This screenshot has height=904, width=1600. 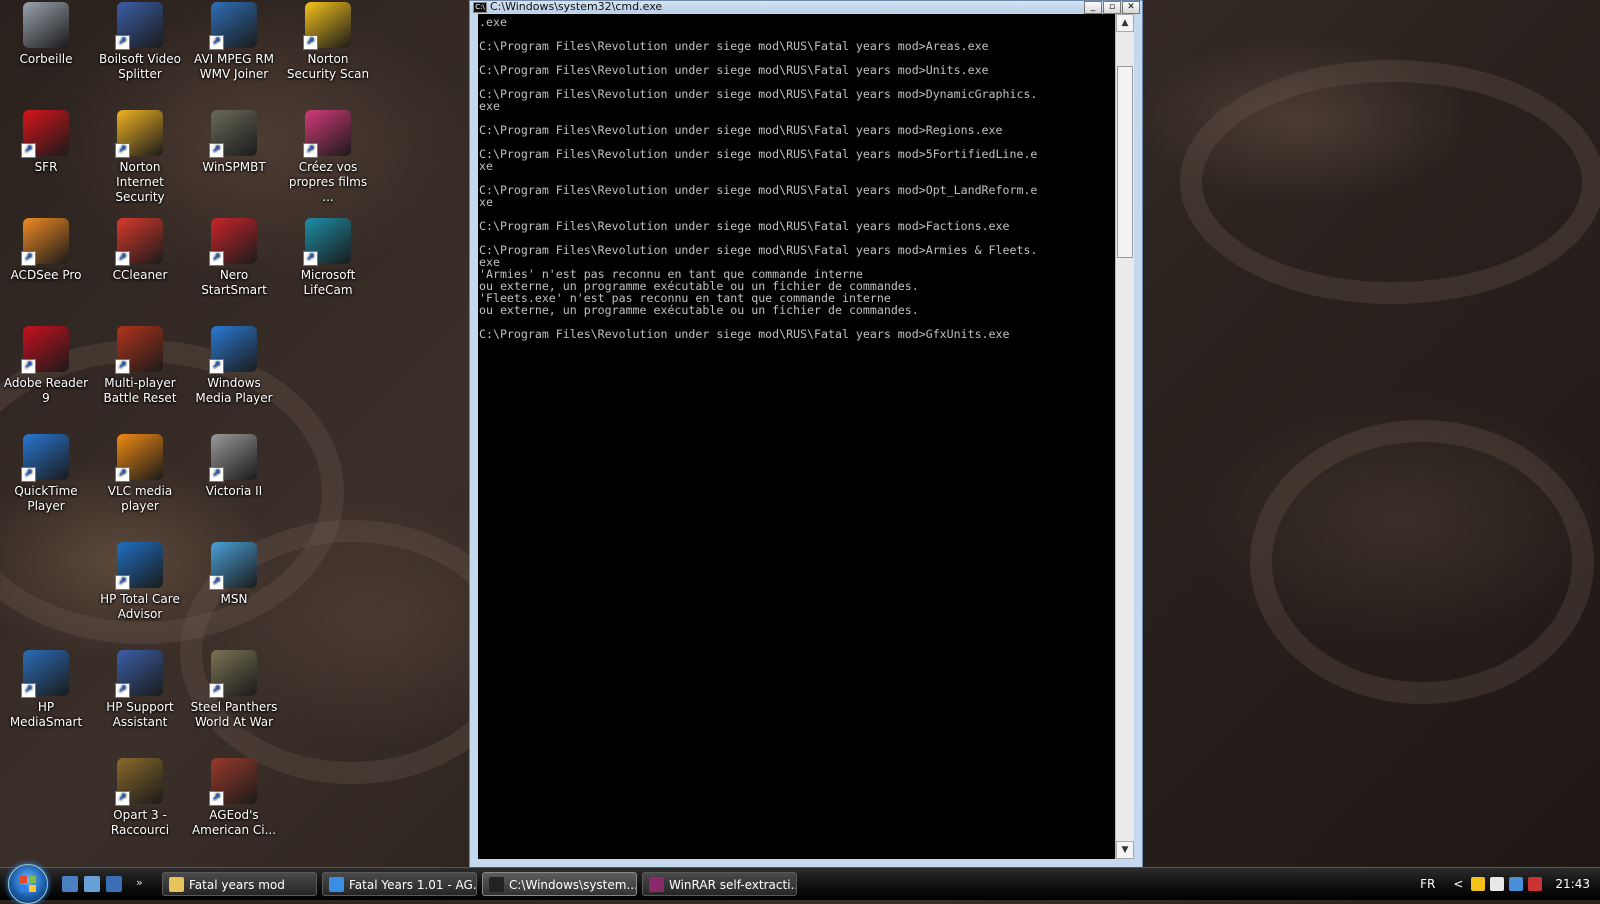 What do you see at coordinates (46, 167) in the screenshot?
I see `desktop-icon-label: SFR` at bounding box center [46, 167].